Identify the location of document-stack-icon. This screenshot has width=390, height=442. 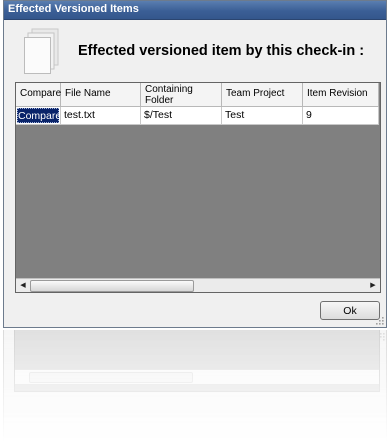
(41, 51).